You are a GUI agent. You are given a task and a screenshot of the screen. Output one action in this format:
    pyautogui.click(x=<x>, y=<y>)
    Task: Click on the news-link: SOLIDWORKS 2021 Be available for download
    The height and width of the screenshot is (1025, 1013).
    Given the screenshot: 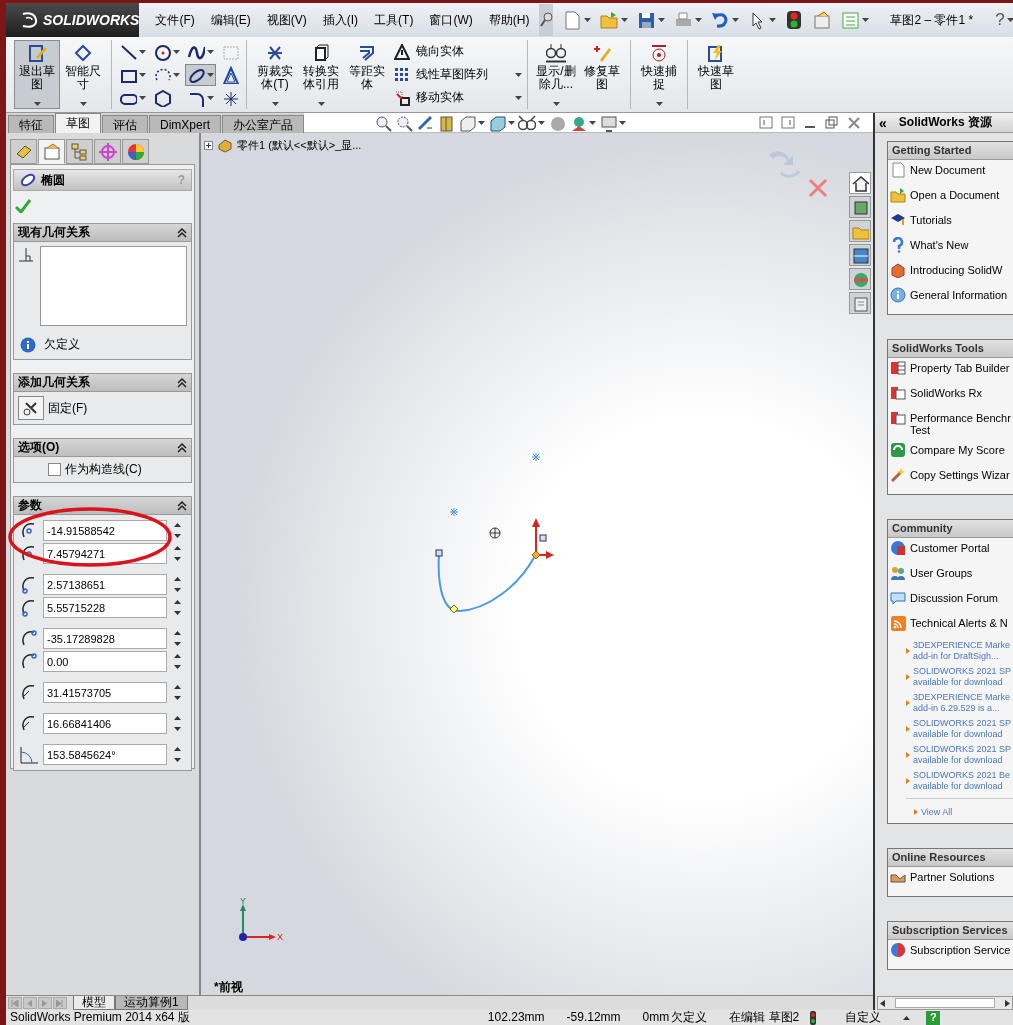 What is the action you would take?
    pyautogui.click(x=959, y=781)
    